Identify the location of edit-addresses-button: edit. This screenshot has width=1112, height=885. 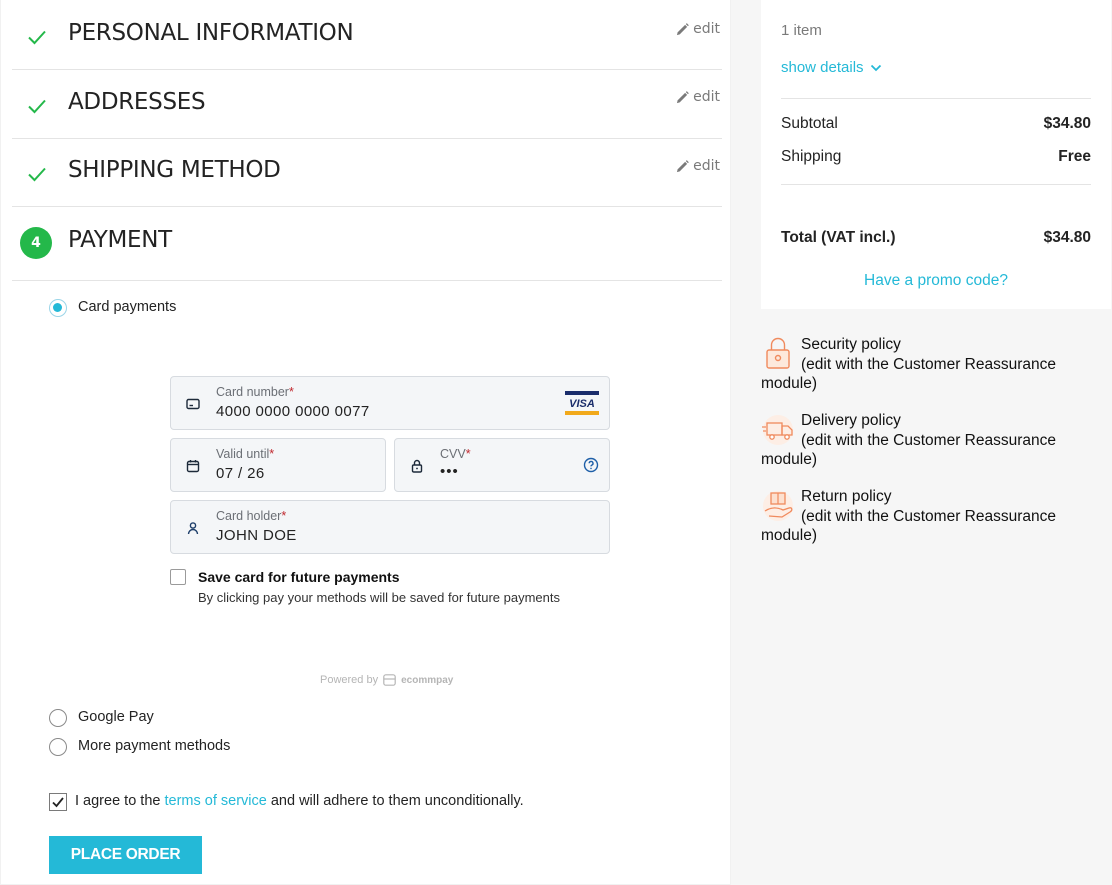
(698, 97).